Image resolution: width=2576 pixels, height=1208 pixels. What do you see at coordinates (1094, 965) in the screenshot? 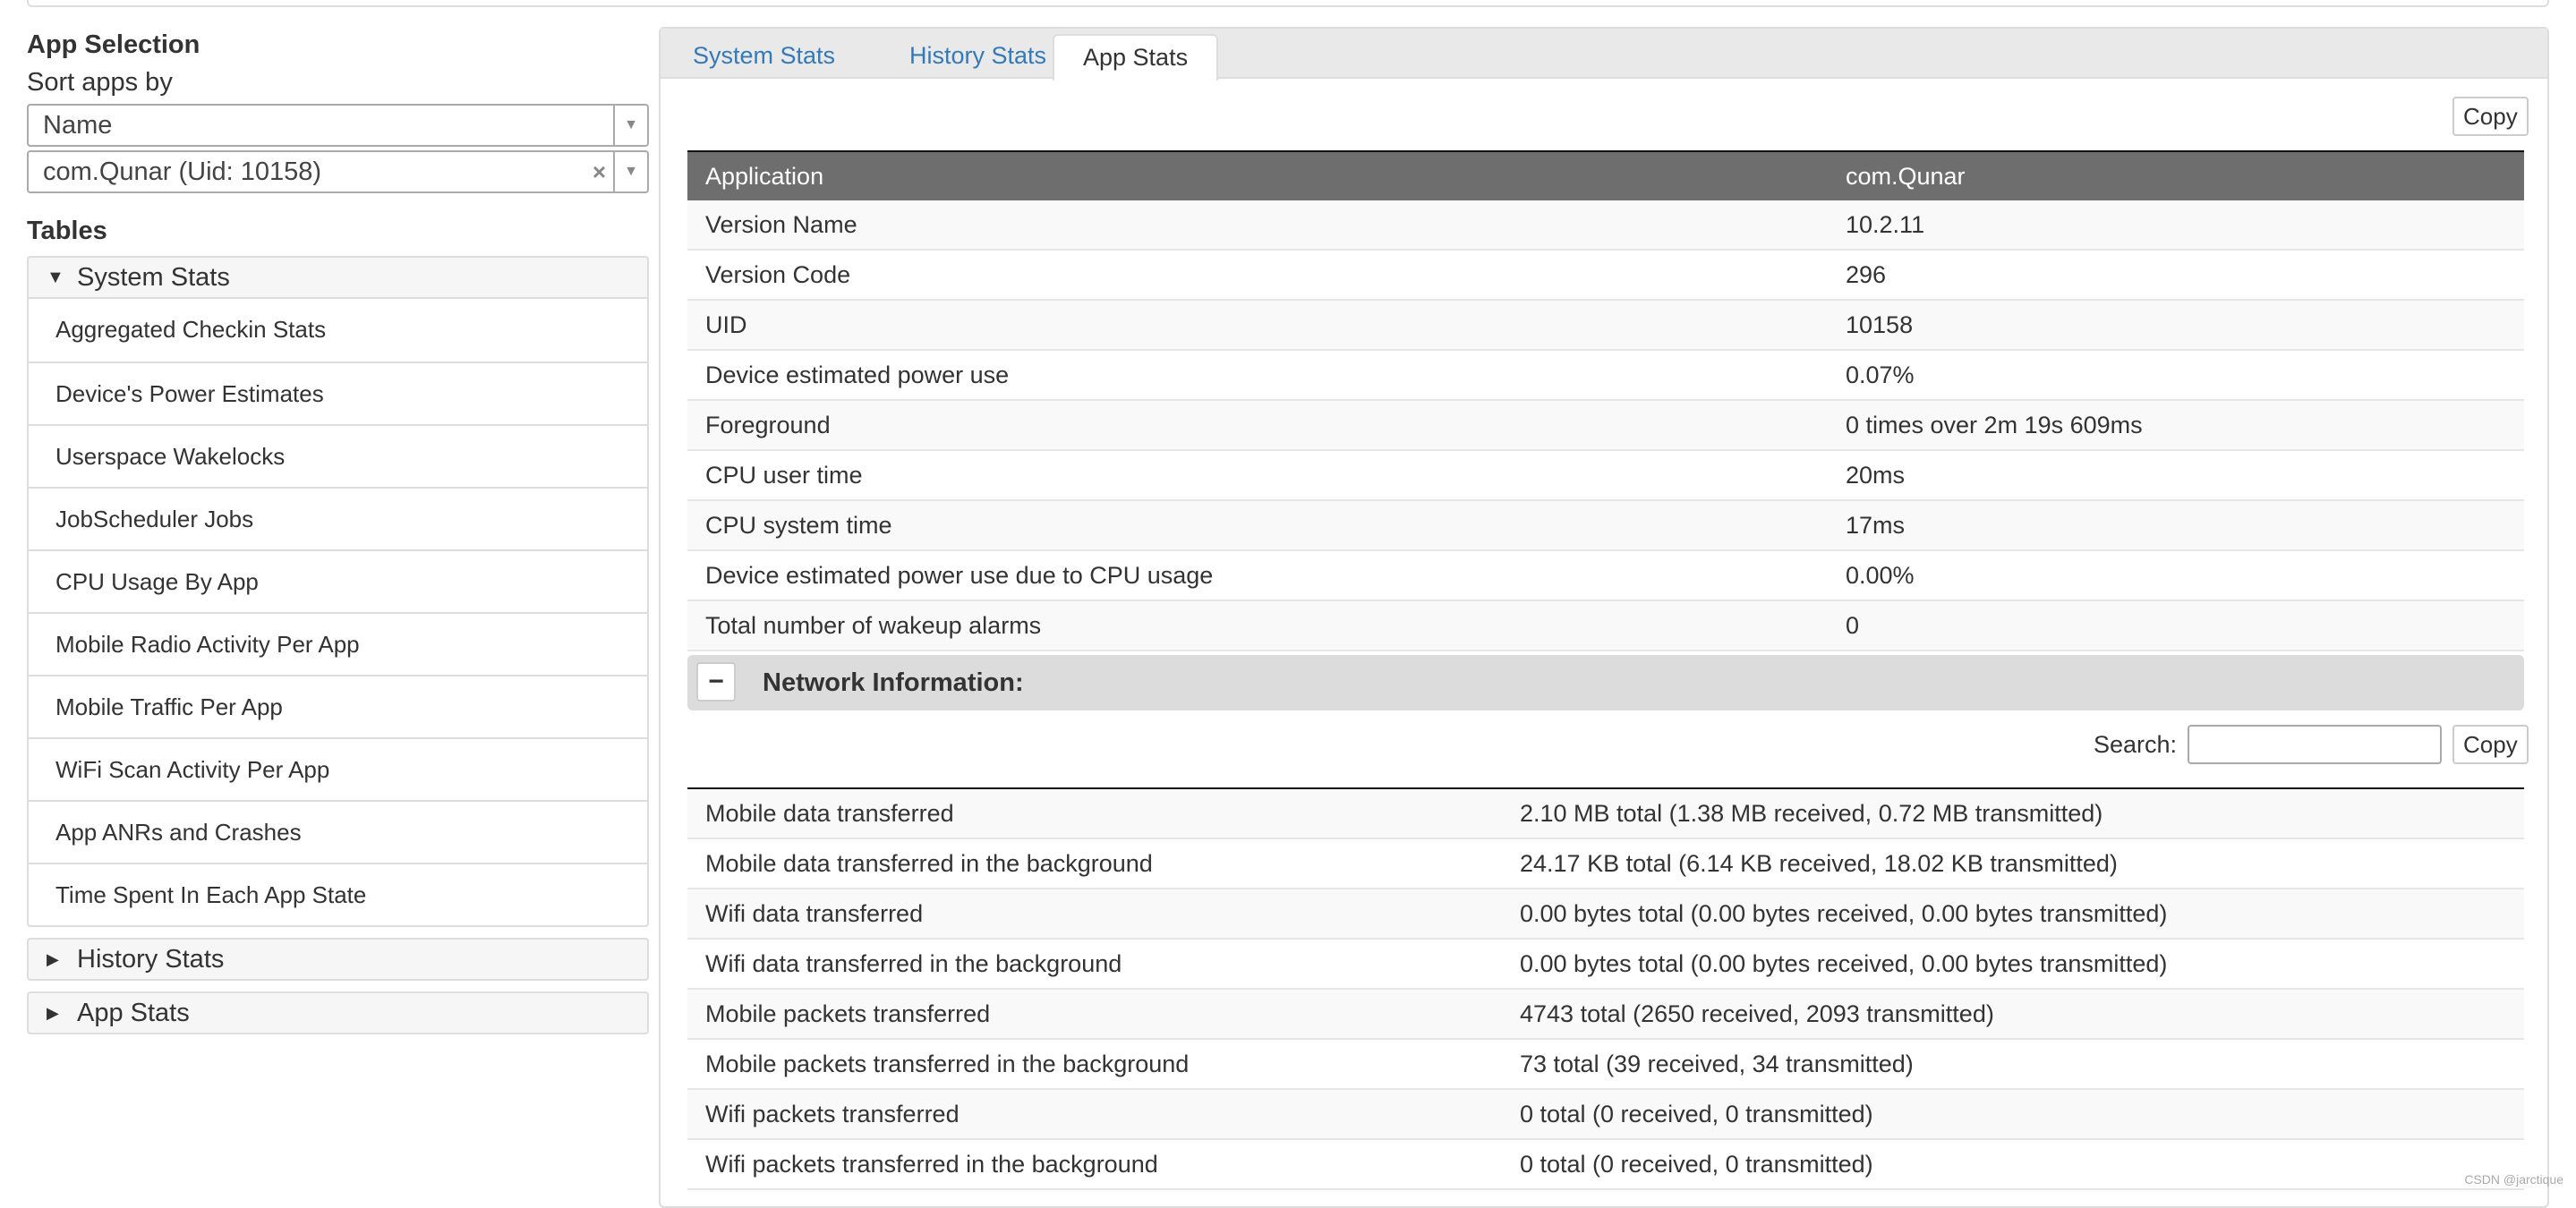
I see `row-label: Wifi data transferred in the background` at bounding box center [1094, 965].